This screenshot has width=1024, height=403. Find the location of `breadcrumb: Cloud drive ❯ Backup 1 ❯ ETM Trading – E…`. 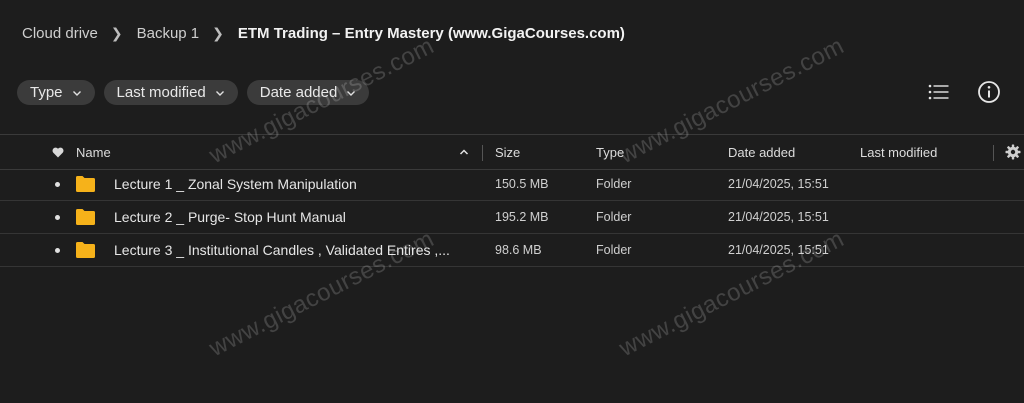

breadcrumb: Cloud drive ❯ Backup 1 ❯ ETM Trading – E… is located at coordinates (323, 33).